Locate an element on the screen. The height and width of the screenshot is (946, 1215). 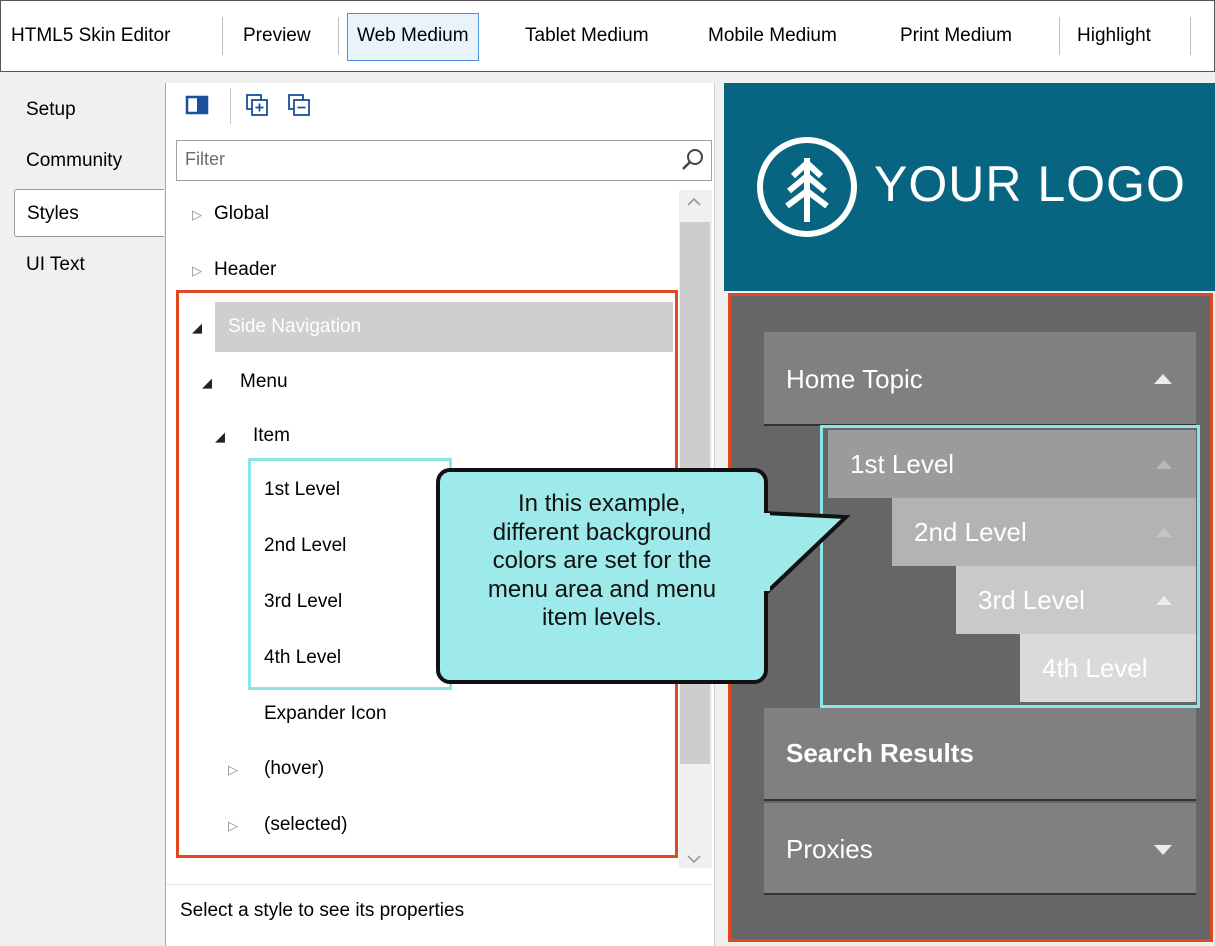
highlight-button: Highlight is located at coordinates (1114, 36).